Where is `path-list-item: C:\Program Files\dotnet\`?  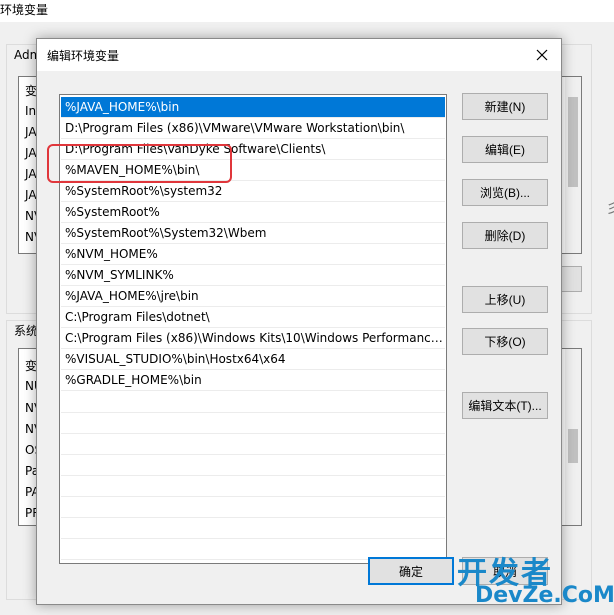
path-list-item: C:\Program Files\dotnet\ is located at coordinates (253, 317).